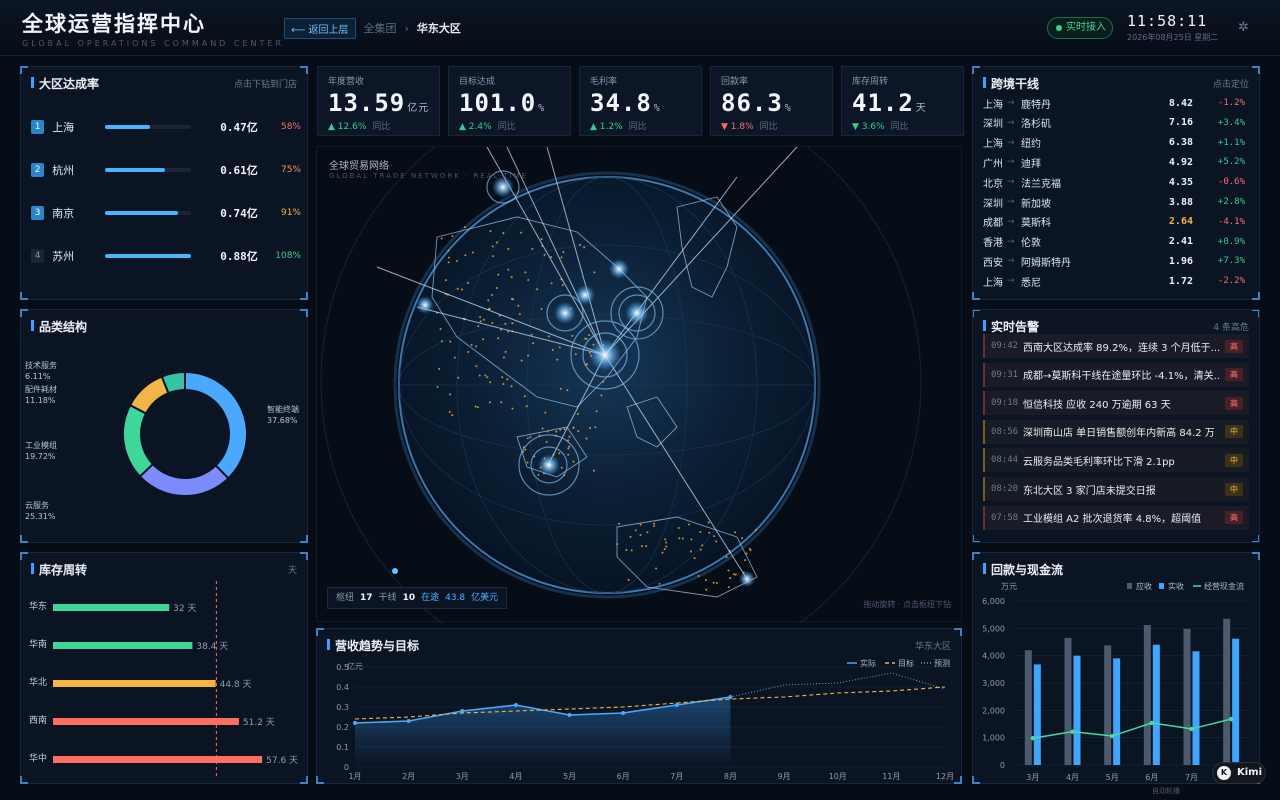  Describe the element at coordinates (1117, 162) in the screenshot. I see `route-row: 广州 → 迪拜 4.92 +5.2%` at that location.